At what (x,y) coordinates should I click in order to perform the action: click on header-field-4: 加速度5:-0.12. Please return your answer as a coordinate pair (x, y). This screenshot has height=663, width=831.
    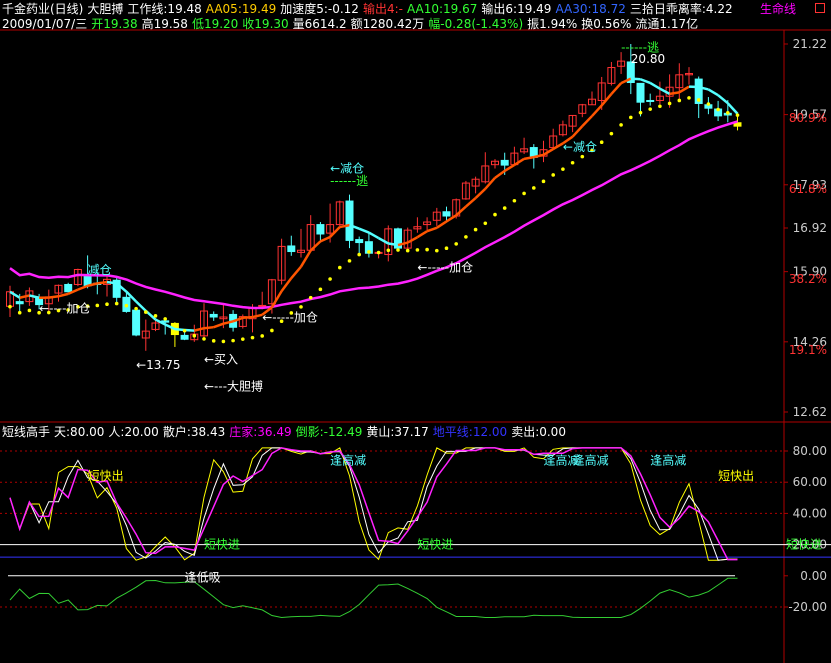
    Looking at the image, I should click on (319, 9).